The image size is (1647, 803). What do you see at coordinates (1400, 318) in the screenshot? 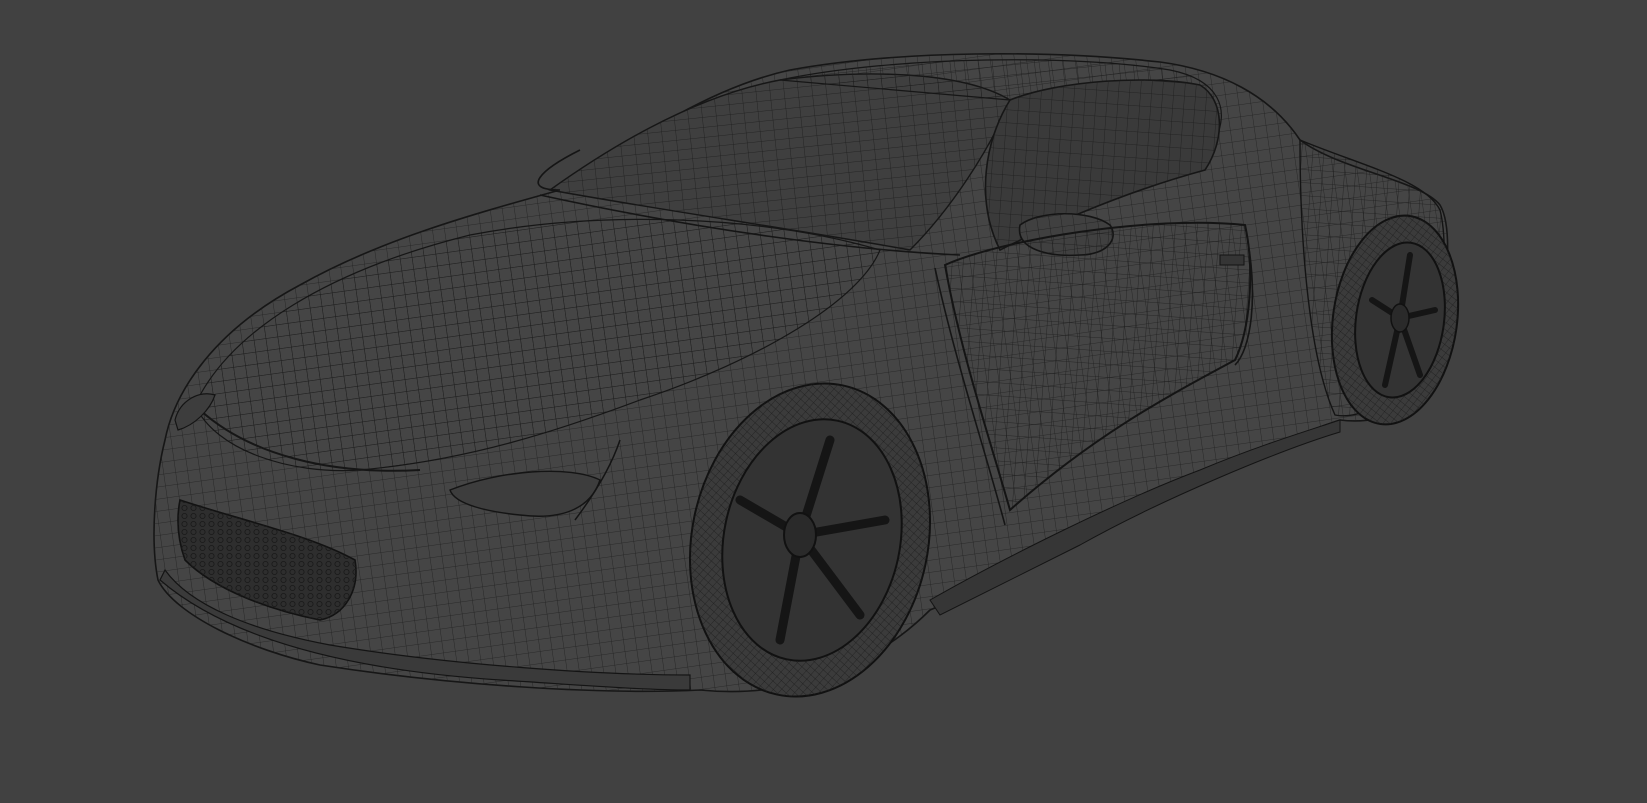
I see `rear-hub` at bounding box center [1400, 318].